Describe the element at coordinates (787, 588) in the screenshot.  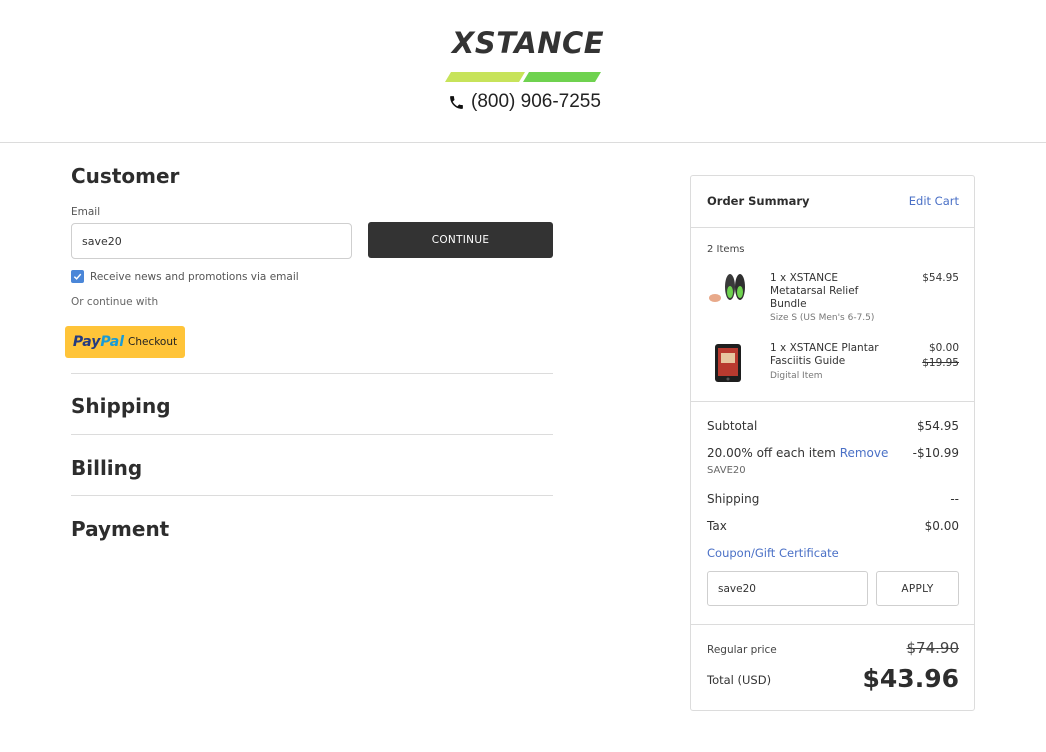
I see `coupon-code-input` at that location.